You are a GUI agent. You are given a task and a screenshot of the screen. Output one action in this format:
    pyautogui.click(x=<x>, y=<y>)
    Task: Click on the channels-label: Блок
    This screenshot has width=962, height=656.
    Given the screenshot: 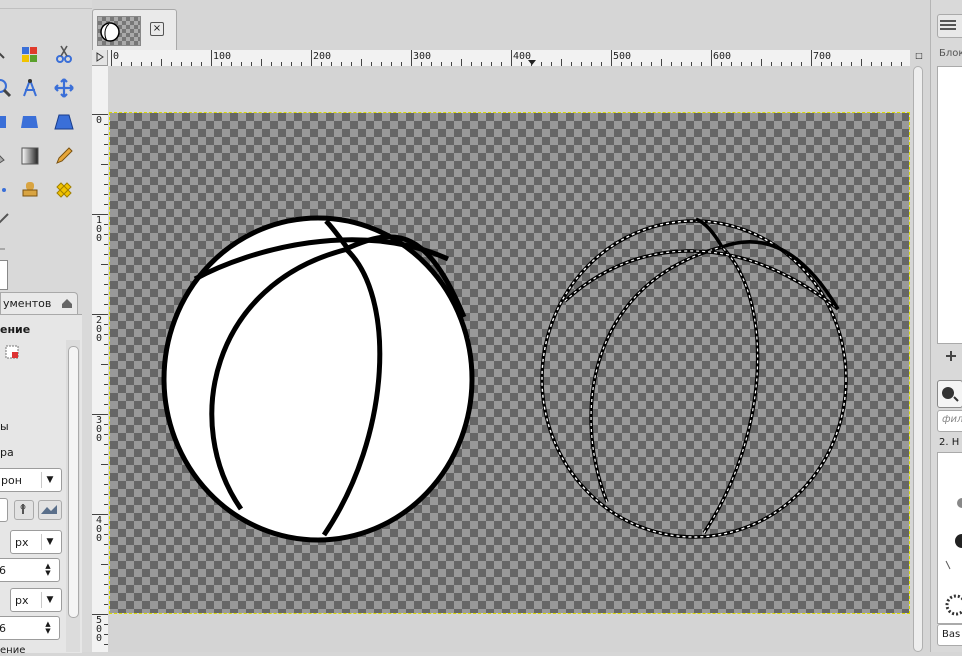 What is the action you would take?
    pyautogui.click(x=950, y=53)
    